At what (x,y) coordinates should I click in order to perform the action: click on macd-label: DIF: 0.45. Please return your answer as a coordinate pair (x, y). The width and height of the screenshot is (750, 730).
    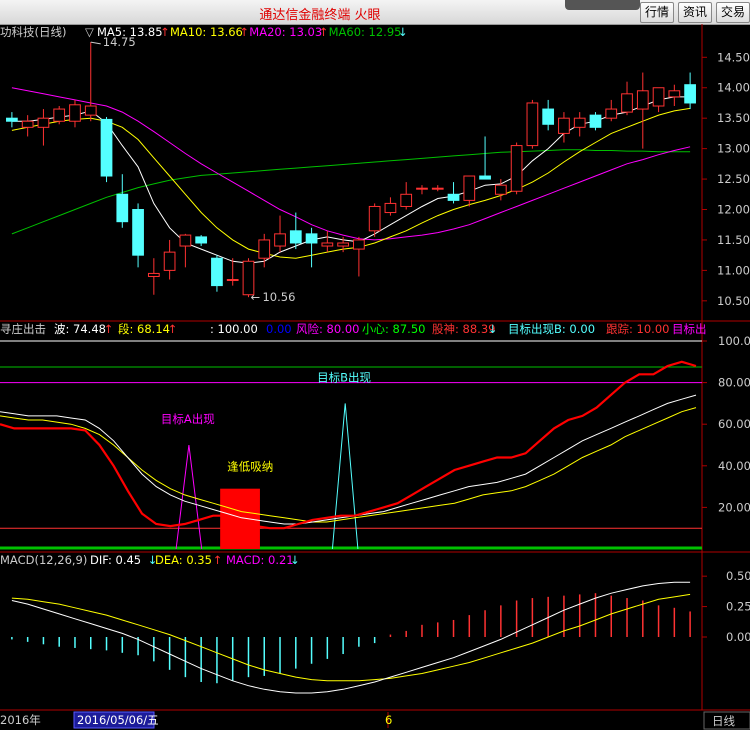
    Looking at the image, I should click on (115, 560).